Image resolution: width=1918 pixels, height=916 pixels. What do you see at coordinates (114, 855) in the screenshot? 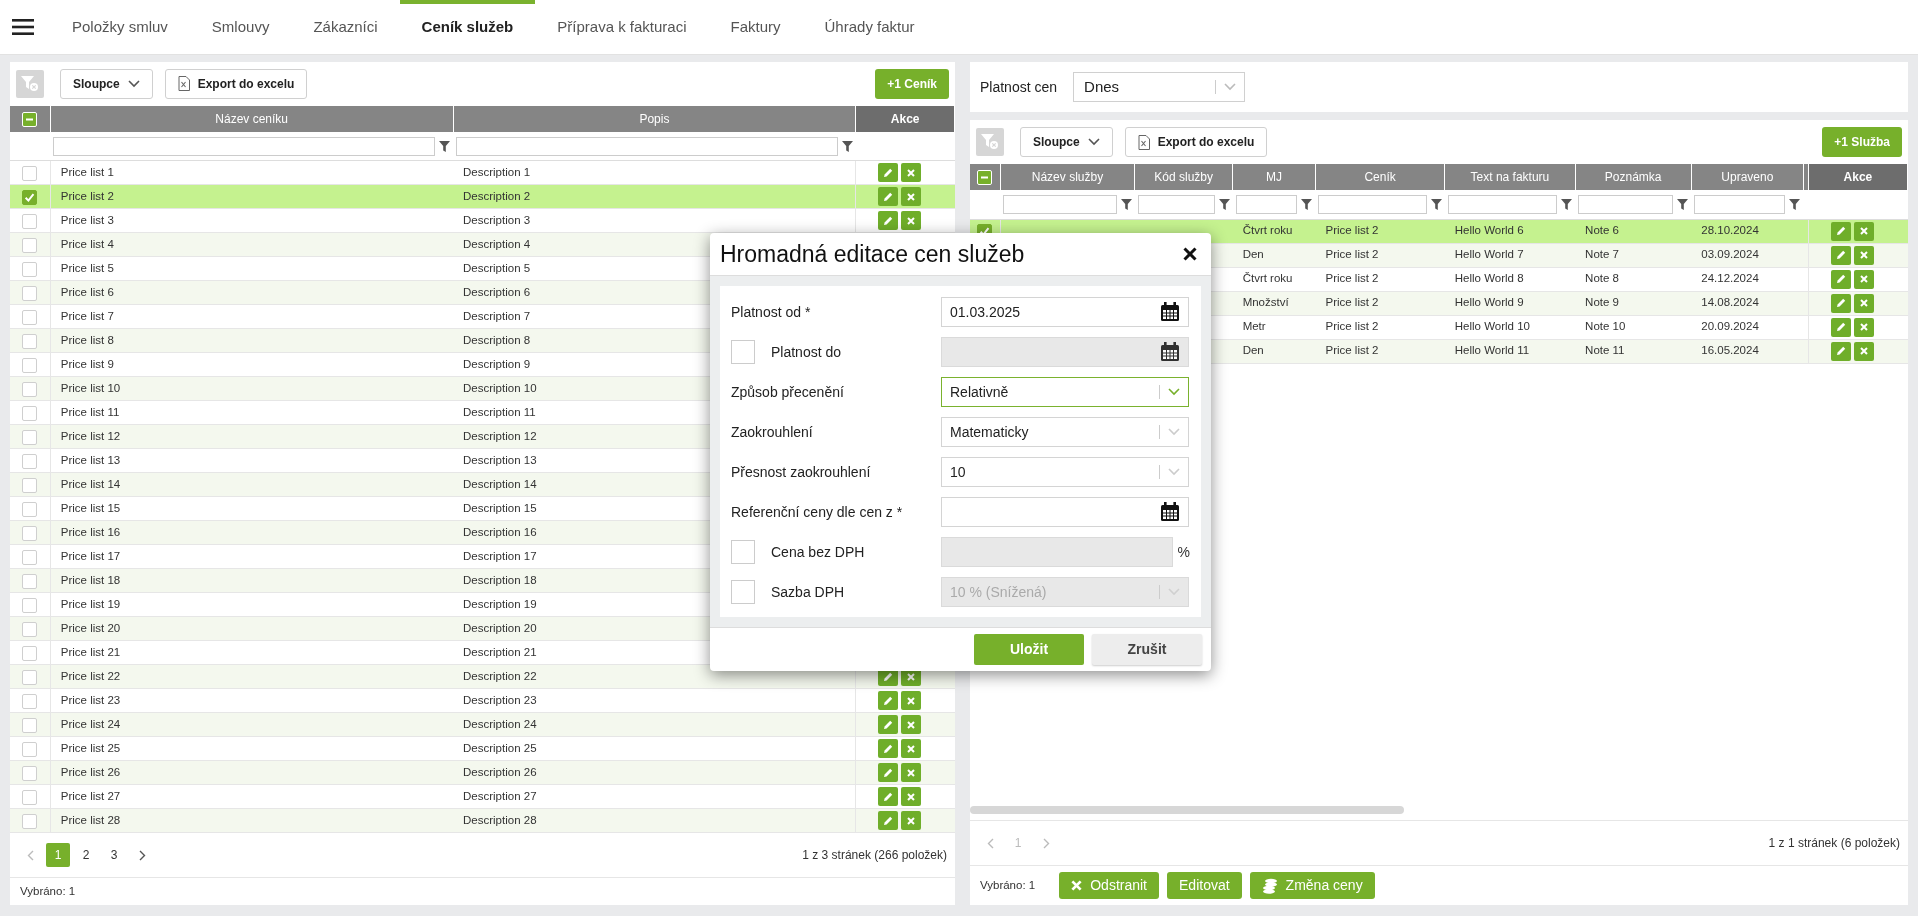
I see `page-button: 3` at bounding box center [114, 855].